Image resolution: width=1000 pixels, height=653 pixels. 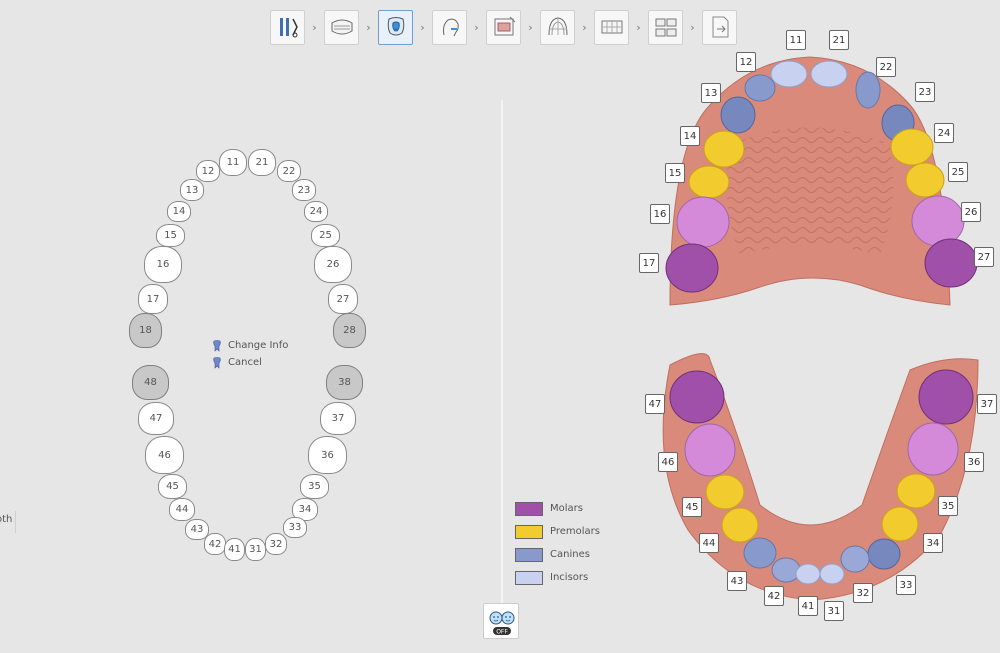 What do you see at coordinates (906, 585) in the screenshot?
I see `arch-tooth-label-33: 33` at bounding box center [906, 585].